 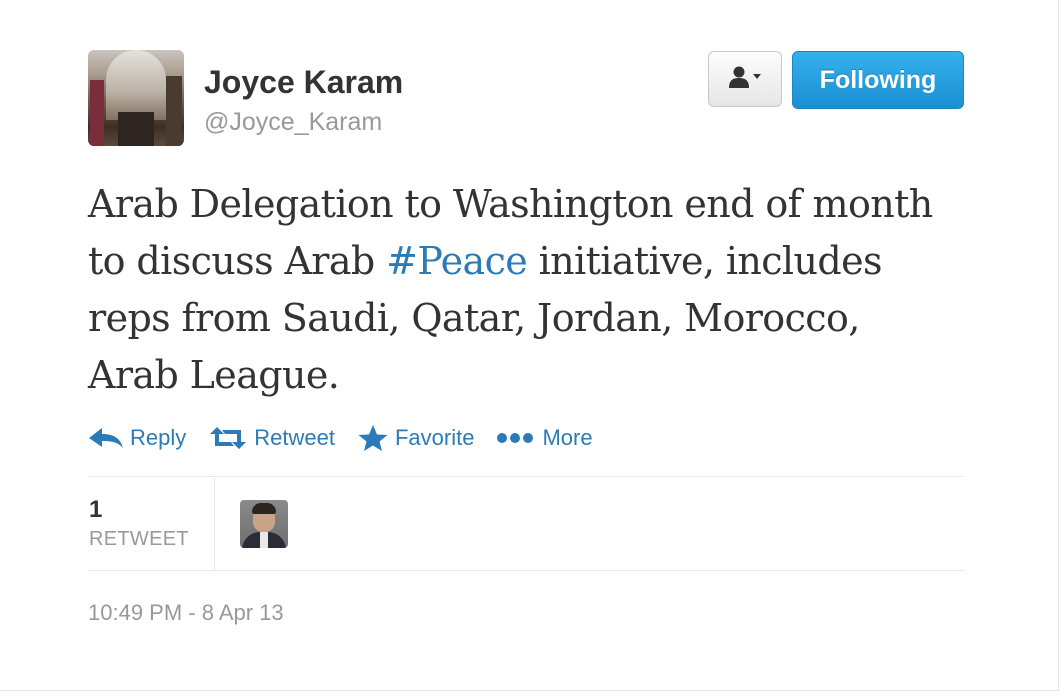 I want to click on retweet-icon, so click(x=228, y=438).